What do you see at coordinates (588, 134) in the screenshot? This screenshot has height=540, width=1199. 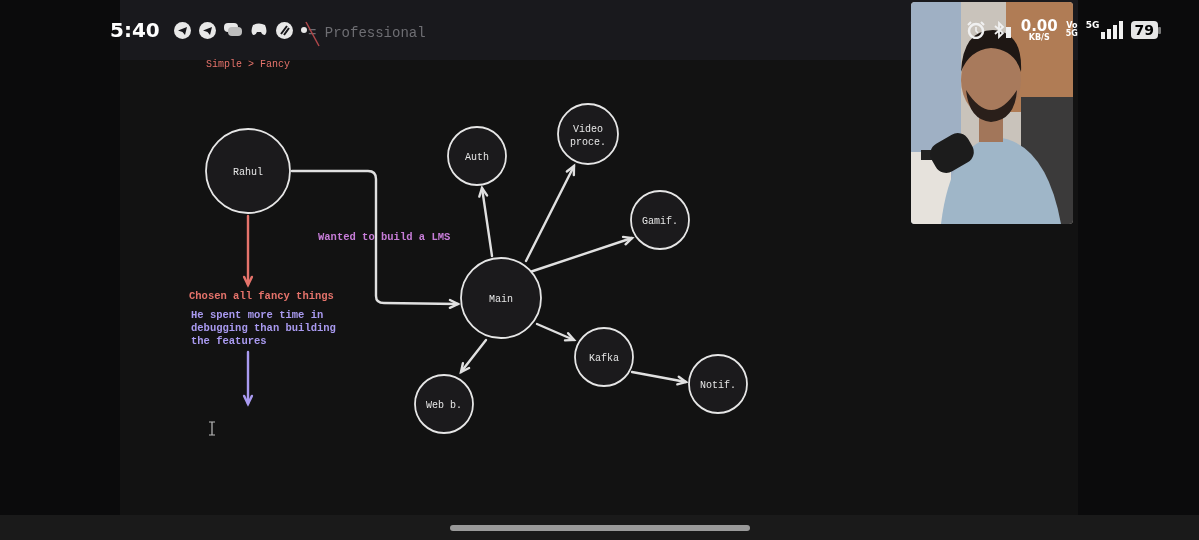 I see `diagram-node: Video proce.` at bounding box center [588, 134].